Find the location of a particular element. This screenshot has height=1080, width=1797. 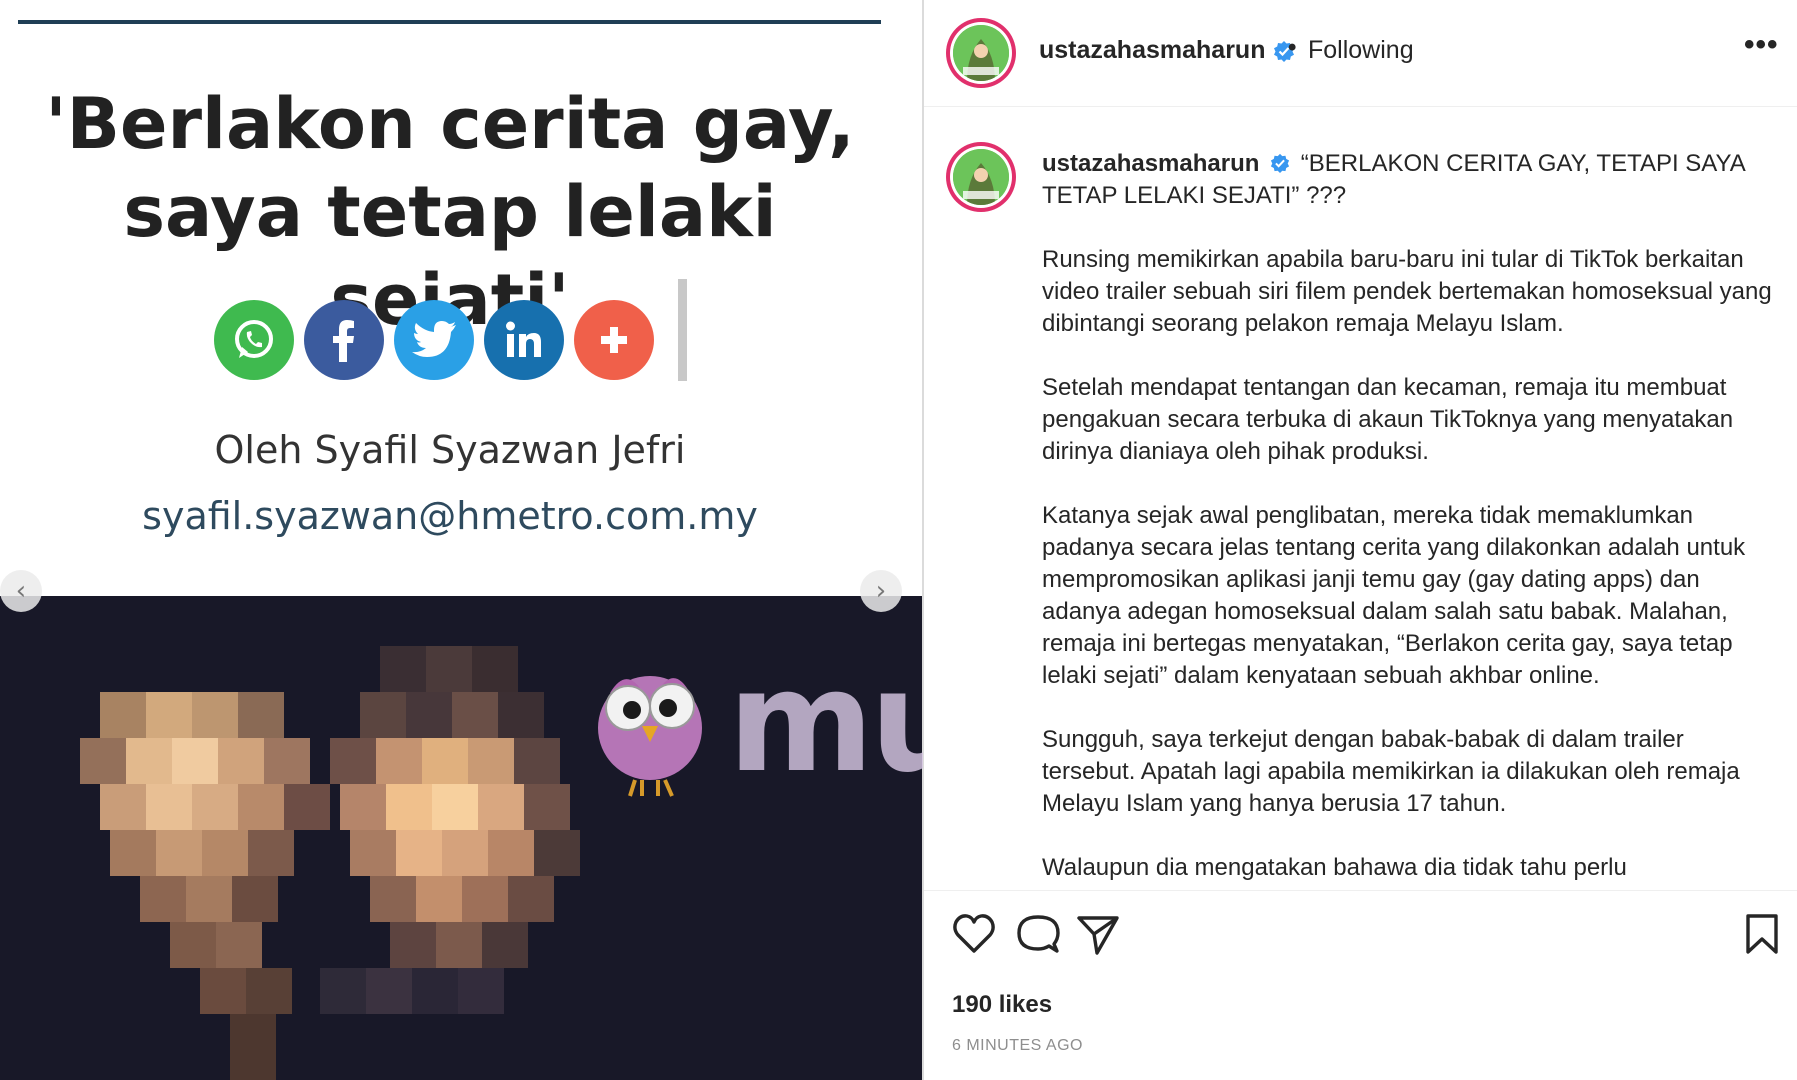

more-options-icon: ••• is located at coordinates (1761, 45).